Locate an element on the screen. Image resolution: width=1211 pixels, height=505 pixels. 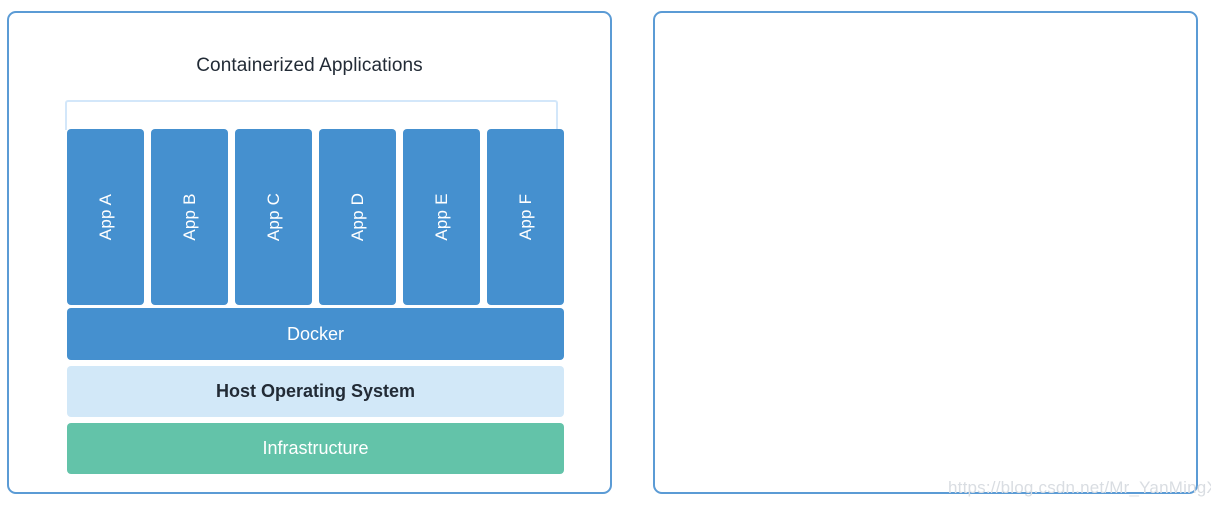
app-column-label: App A is located at coordinates (105, 217).